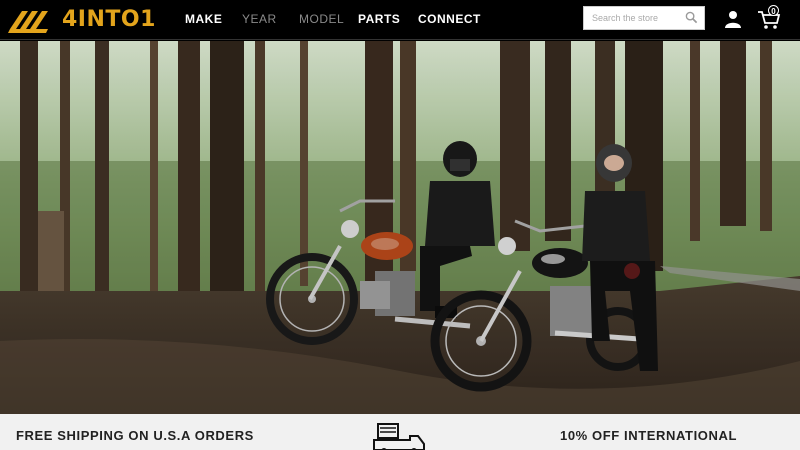  Describe the element at coordinates (259, 19) in the screenshot. I see `nav-year: YEAR` at that location.